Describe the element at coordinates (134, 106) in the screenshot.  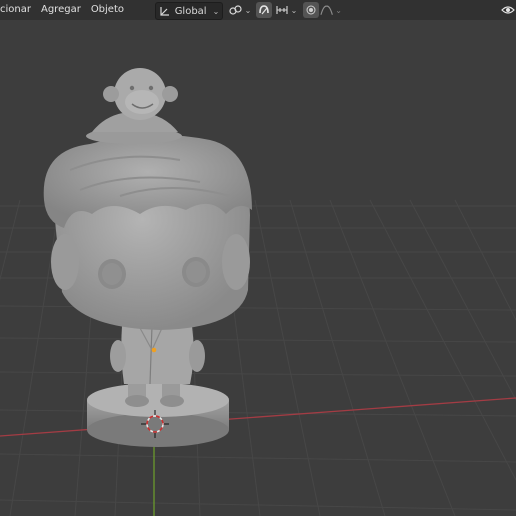
I see `monkey-figure` at that location.